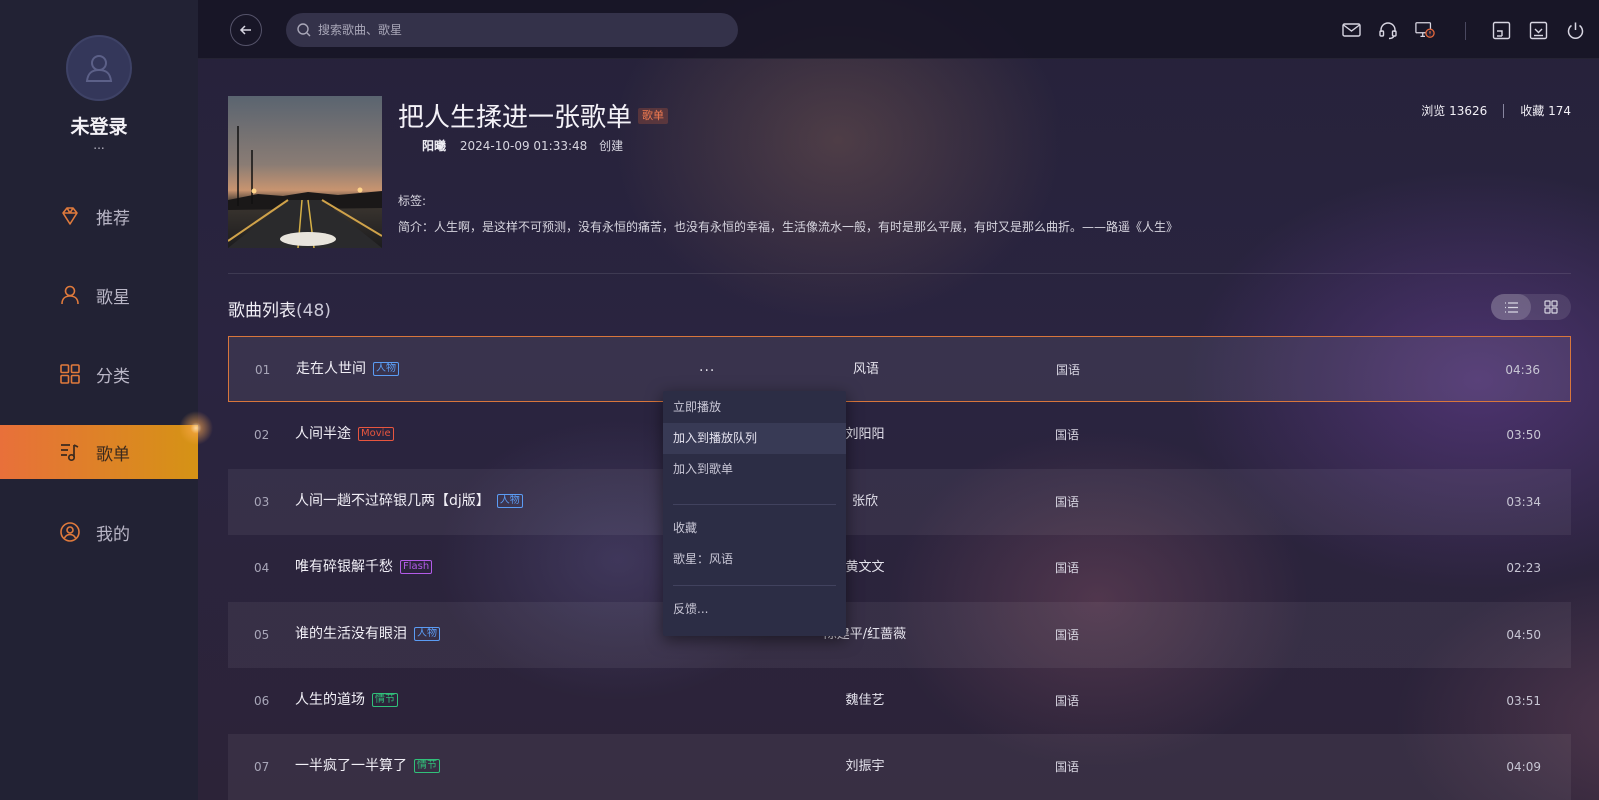  What do you see at coordinates (99, 216) in the screenshot?
I see `sidebar-item-recommend: 推荐` at bounding box center [99, 216].